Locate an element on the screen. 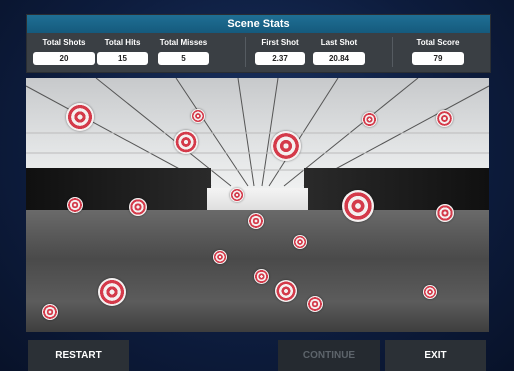  stat-value: 20 is located at coordinates (64, 58).